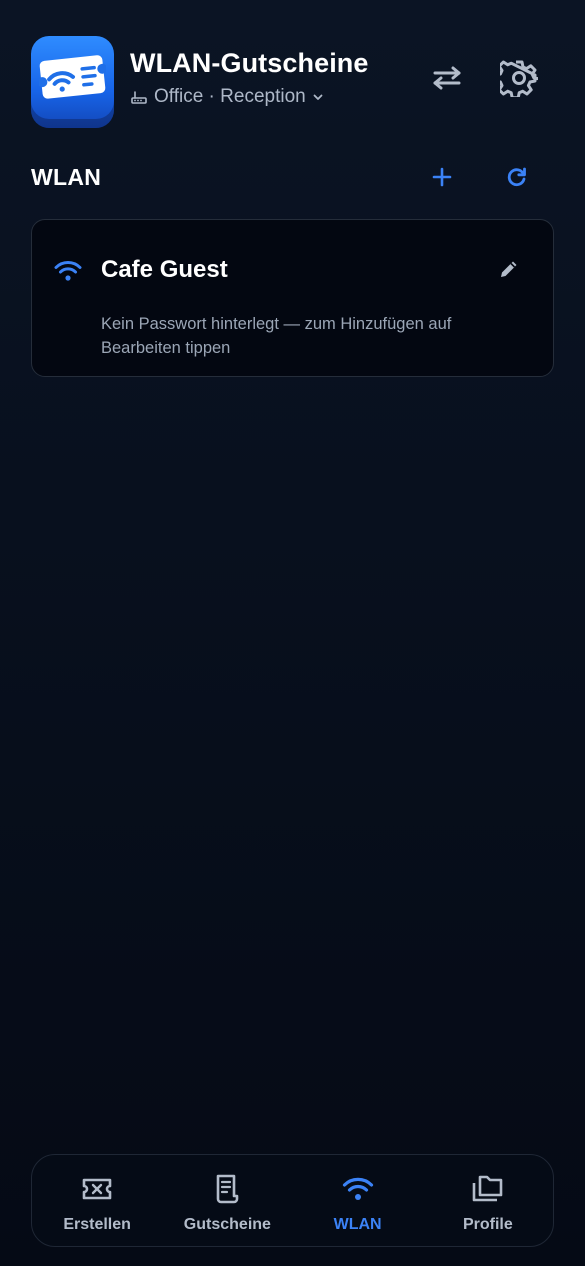  I want to click on add-network-button, so click(442, 177).